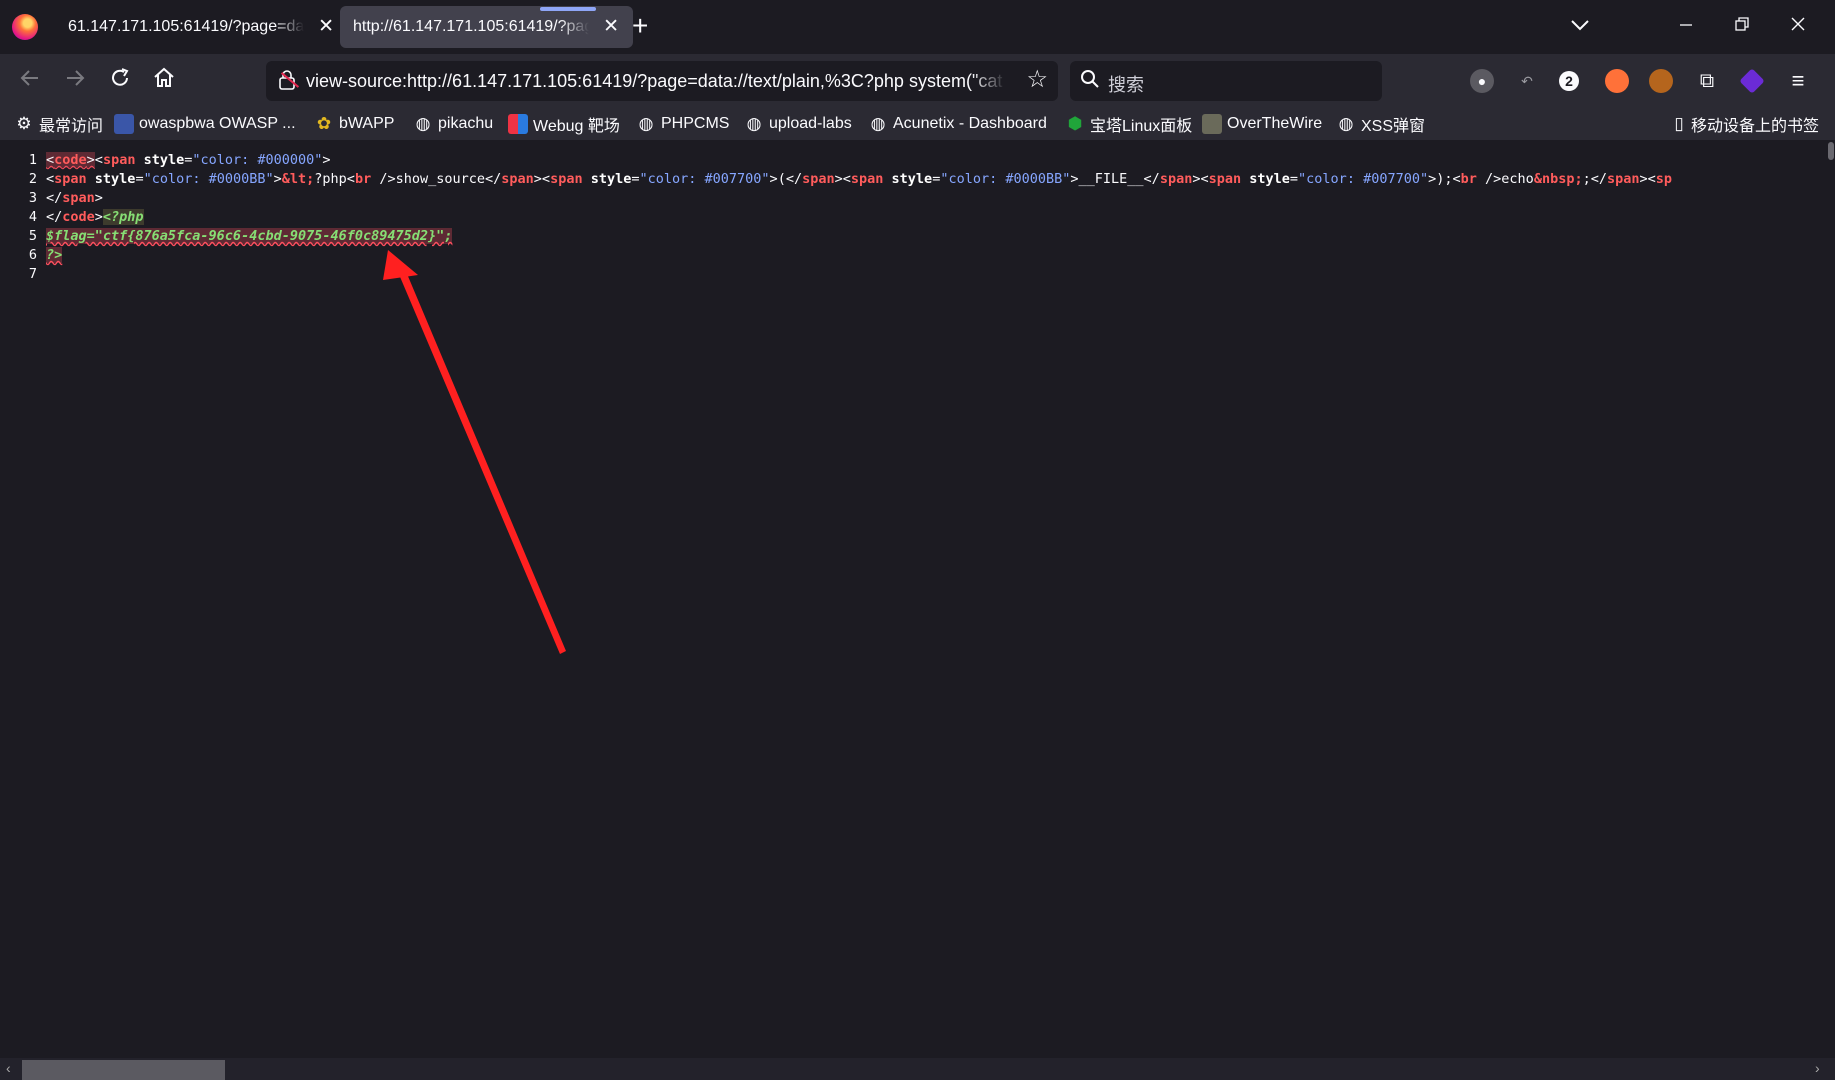  I want to click on webug-icon, so click(518, 124).